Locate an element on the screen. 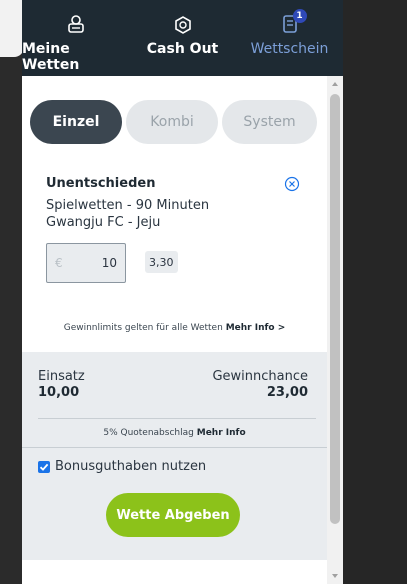  payout-total: 23,00 is located at coordinates (287, 392).